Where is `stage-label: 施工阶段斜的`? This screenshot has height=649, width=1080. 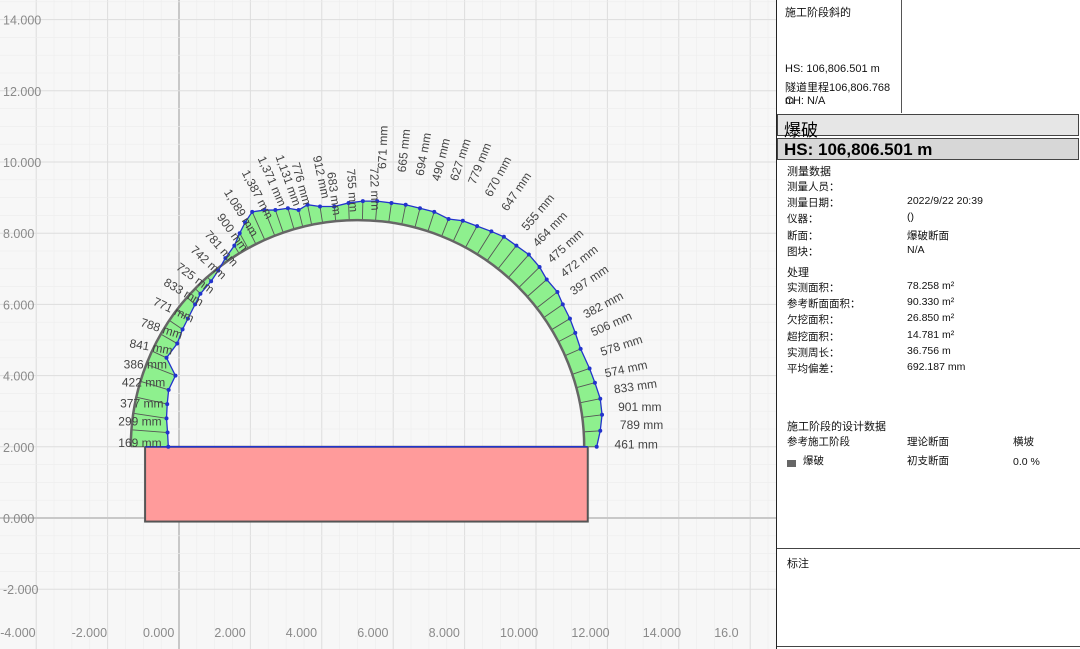
stage-label: 施工阶段斜的 is located at coordinates (818, 13).